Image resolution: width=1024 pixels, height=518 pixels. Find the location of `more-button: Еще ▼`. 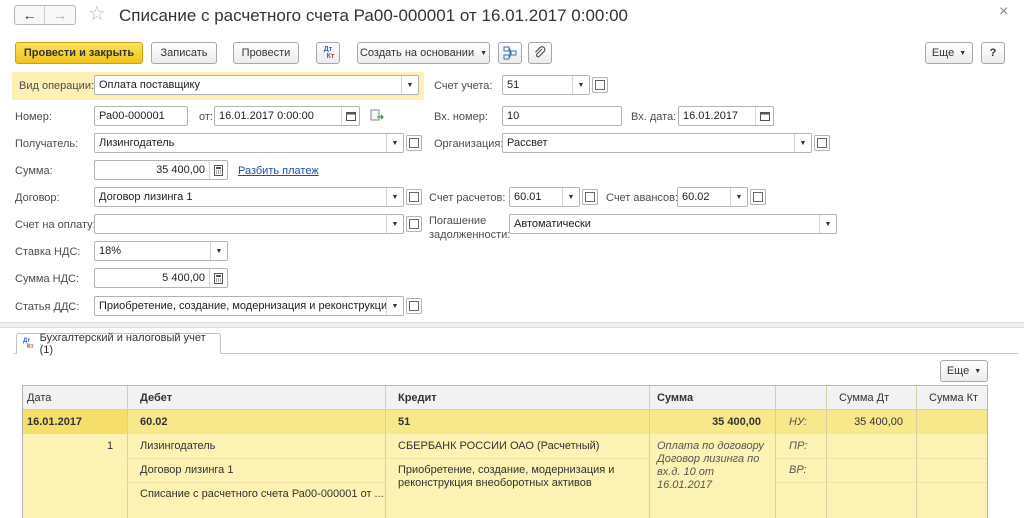

more-button: Еще ▼ is located at coordinates (949, 53).